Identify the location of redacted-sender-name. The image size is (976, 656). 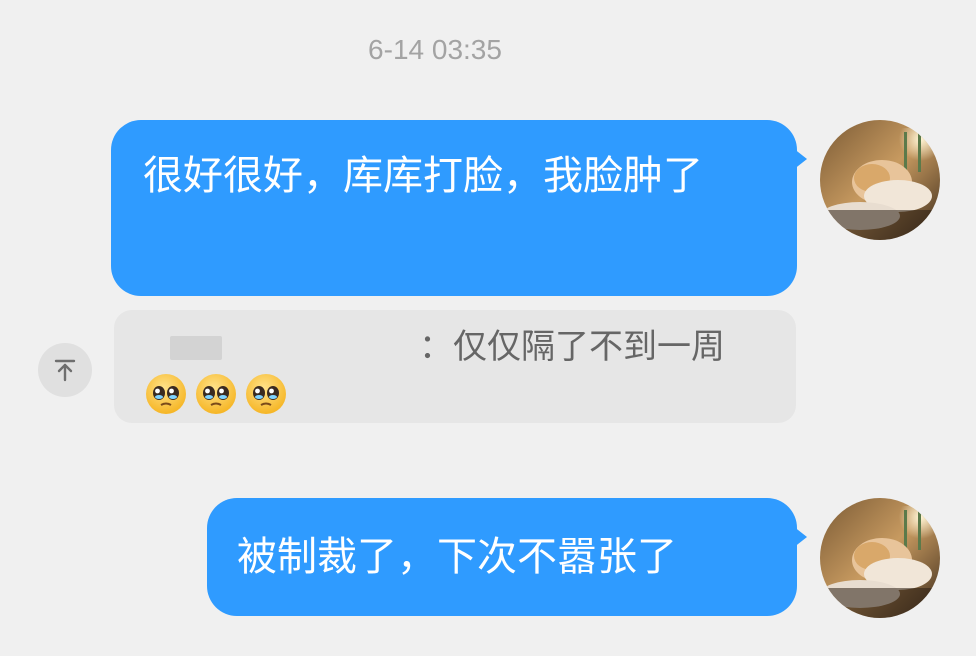
(196, 348).